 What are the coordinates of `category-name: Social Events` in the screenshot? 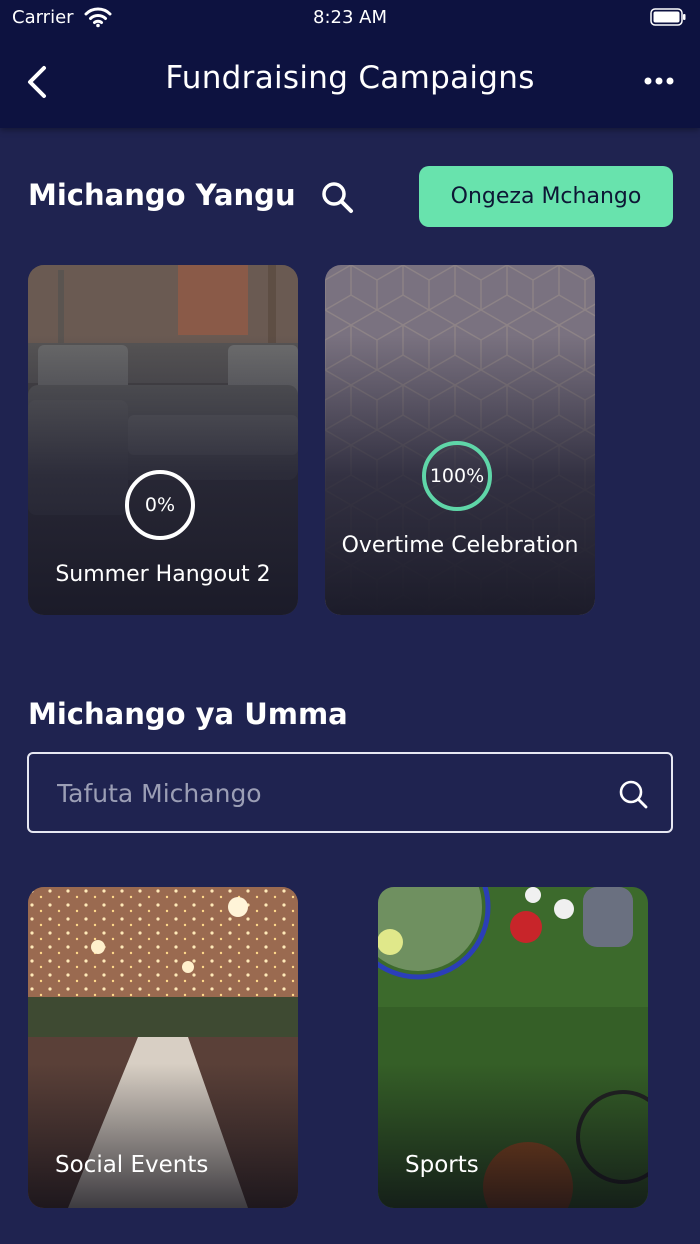 It's located at (132, 1165).